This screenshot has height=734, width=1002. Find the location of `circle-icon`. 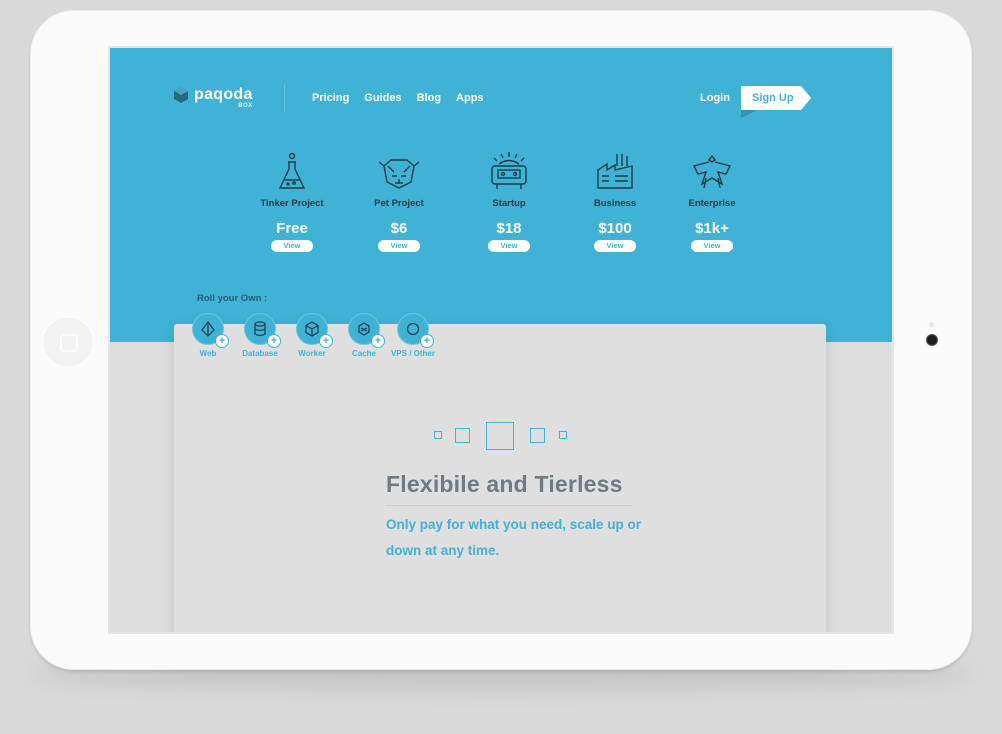

circle-icon is located at coordinates (413, 329).